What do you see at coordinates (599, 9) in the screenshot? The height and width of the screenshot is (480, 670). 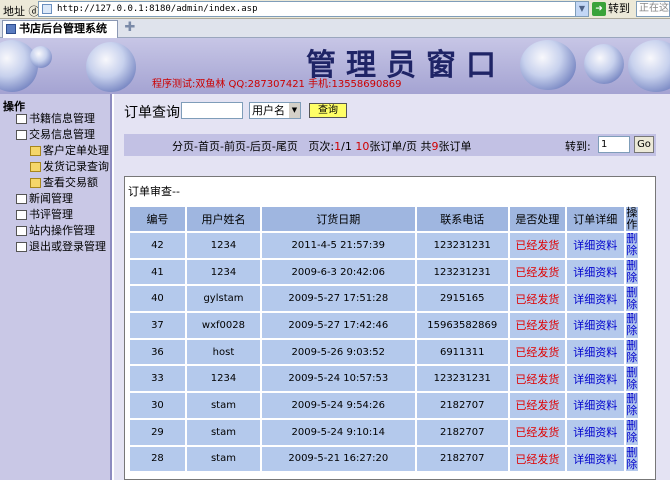 I see `go-arrow-icon: ➜` at bounding box center [599, 9].